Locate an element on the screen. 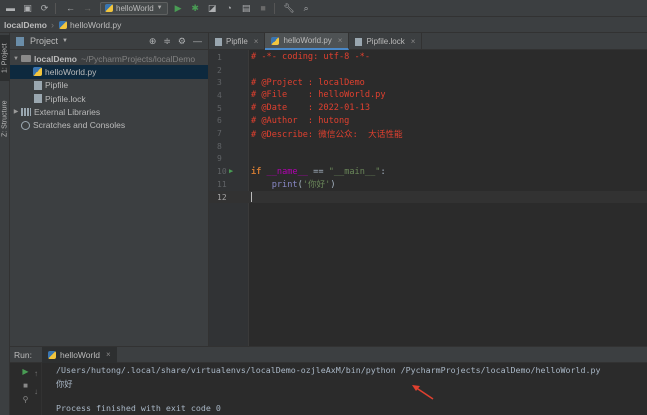 The width and height of the screenshot is (647, 415). folder-icon is located at coordinates (26, 59).